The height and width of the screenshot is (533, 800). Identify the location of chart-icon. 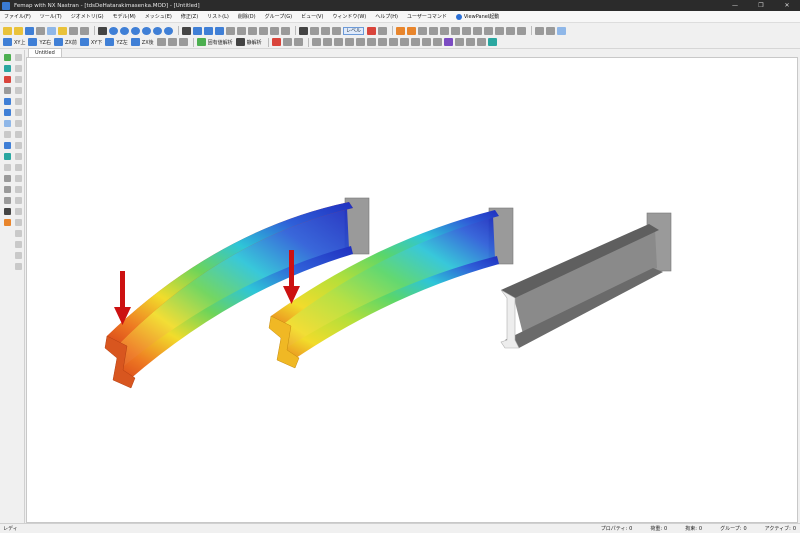
(298, 42).